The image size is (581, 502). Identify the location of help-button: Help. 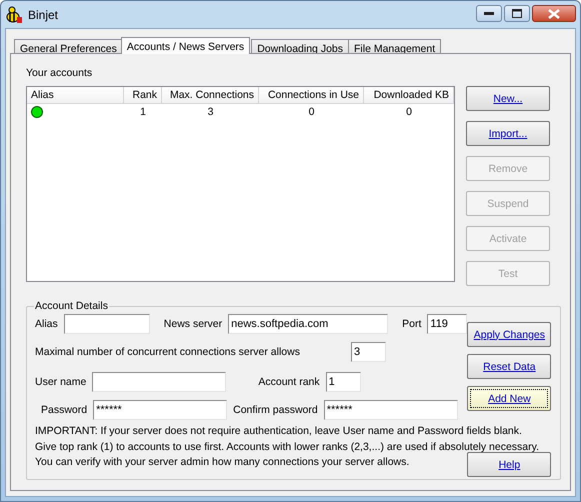
(509, 464).